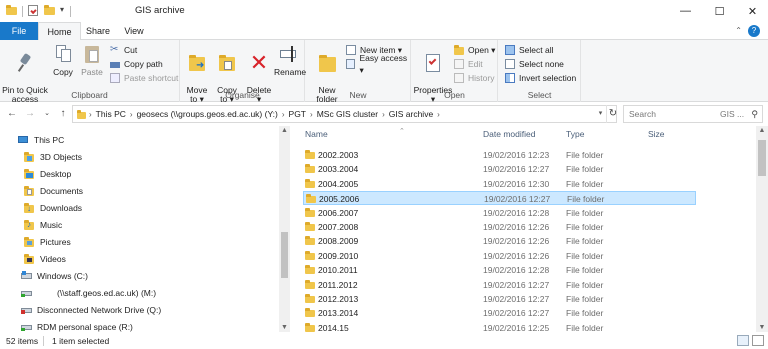  I want to click on large-icons-view-button, so click(758, 340).